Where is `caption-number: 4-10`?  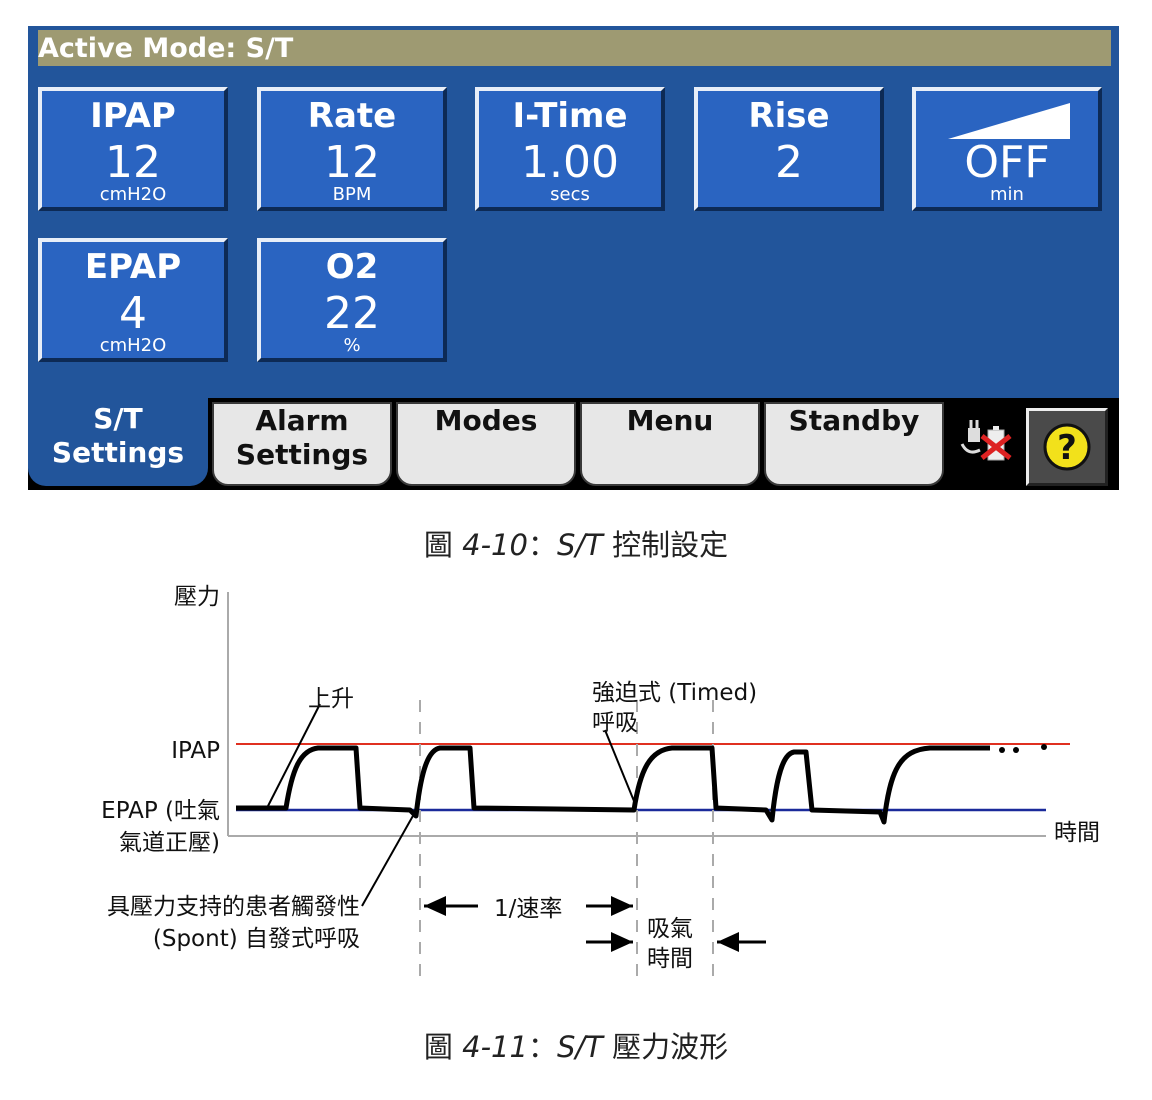
caption-number: 4-10 is located at coordinates (495, 545).